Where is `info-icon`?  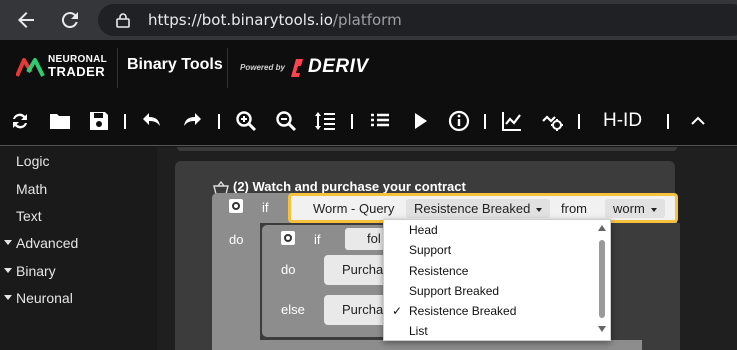 info-icon is located at coordinates (459, 121).